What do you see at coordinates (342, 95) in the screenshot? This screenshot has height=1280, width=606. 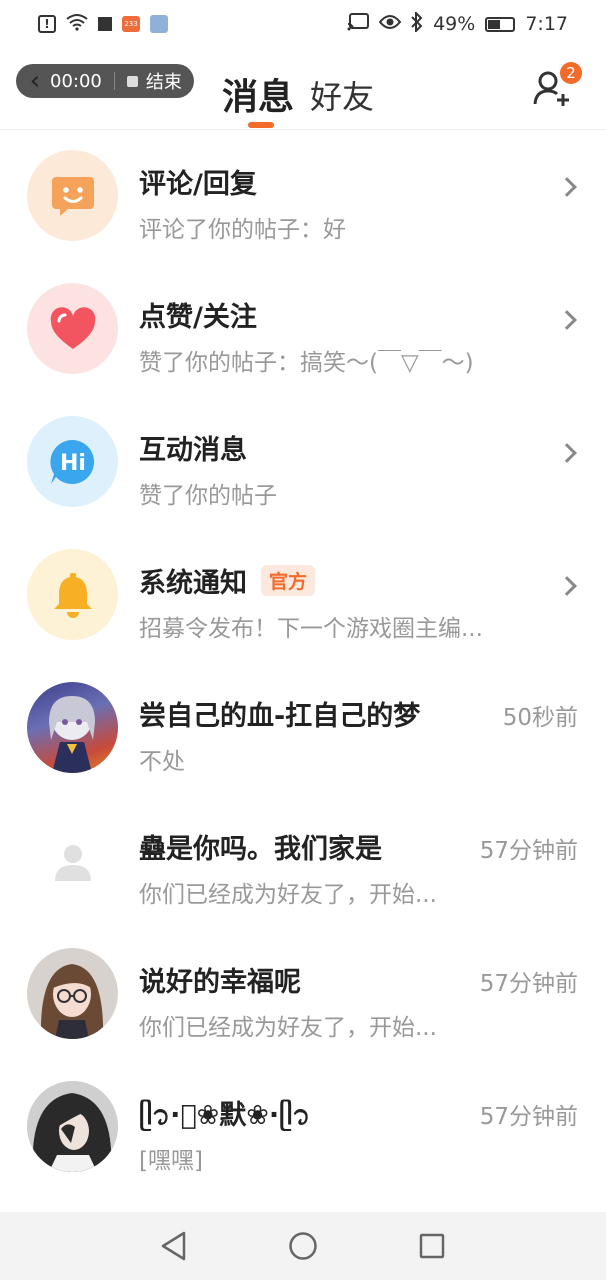 I see `tab-friends: 好友` at bounding box center [342, 95].